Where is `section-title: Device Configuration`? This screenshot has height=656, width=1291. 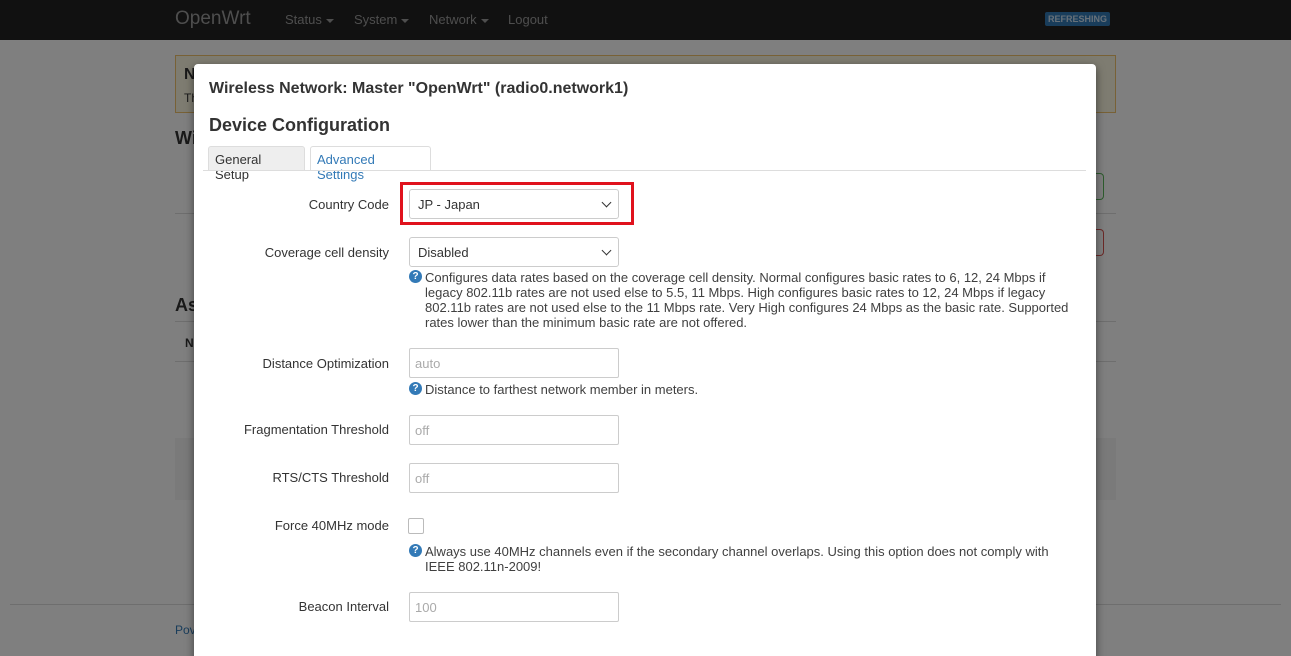
section-title: Device Configuration is located at coordinates (300, 125).